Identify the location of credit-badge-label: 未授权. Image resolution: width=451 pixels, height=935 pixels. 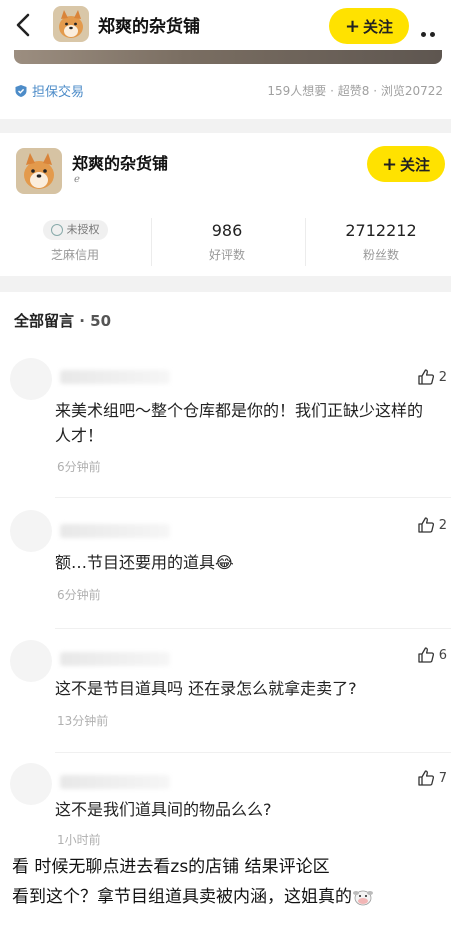
(83, 229).